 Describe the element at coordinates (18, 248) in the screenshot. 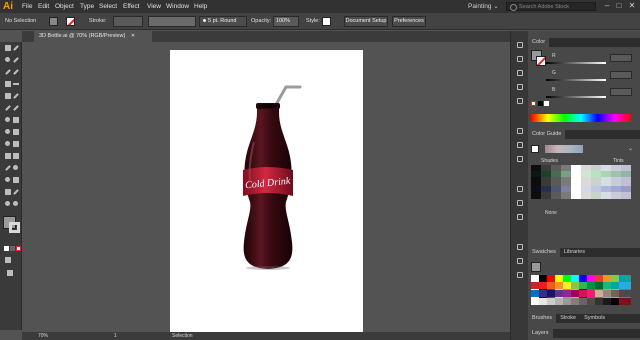

I see `none-mode-icon` at that location.